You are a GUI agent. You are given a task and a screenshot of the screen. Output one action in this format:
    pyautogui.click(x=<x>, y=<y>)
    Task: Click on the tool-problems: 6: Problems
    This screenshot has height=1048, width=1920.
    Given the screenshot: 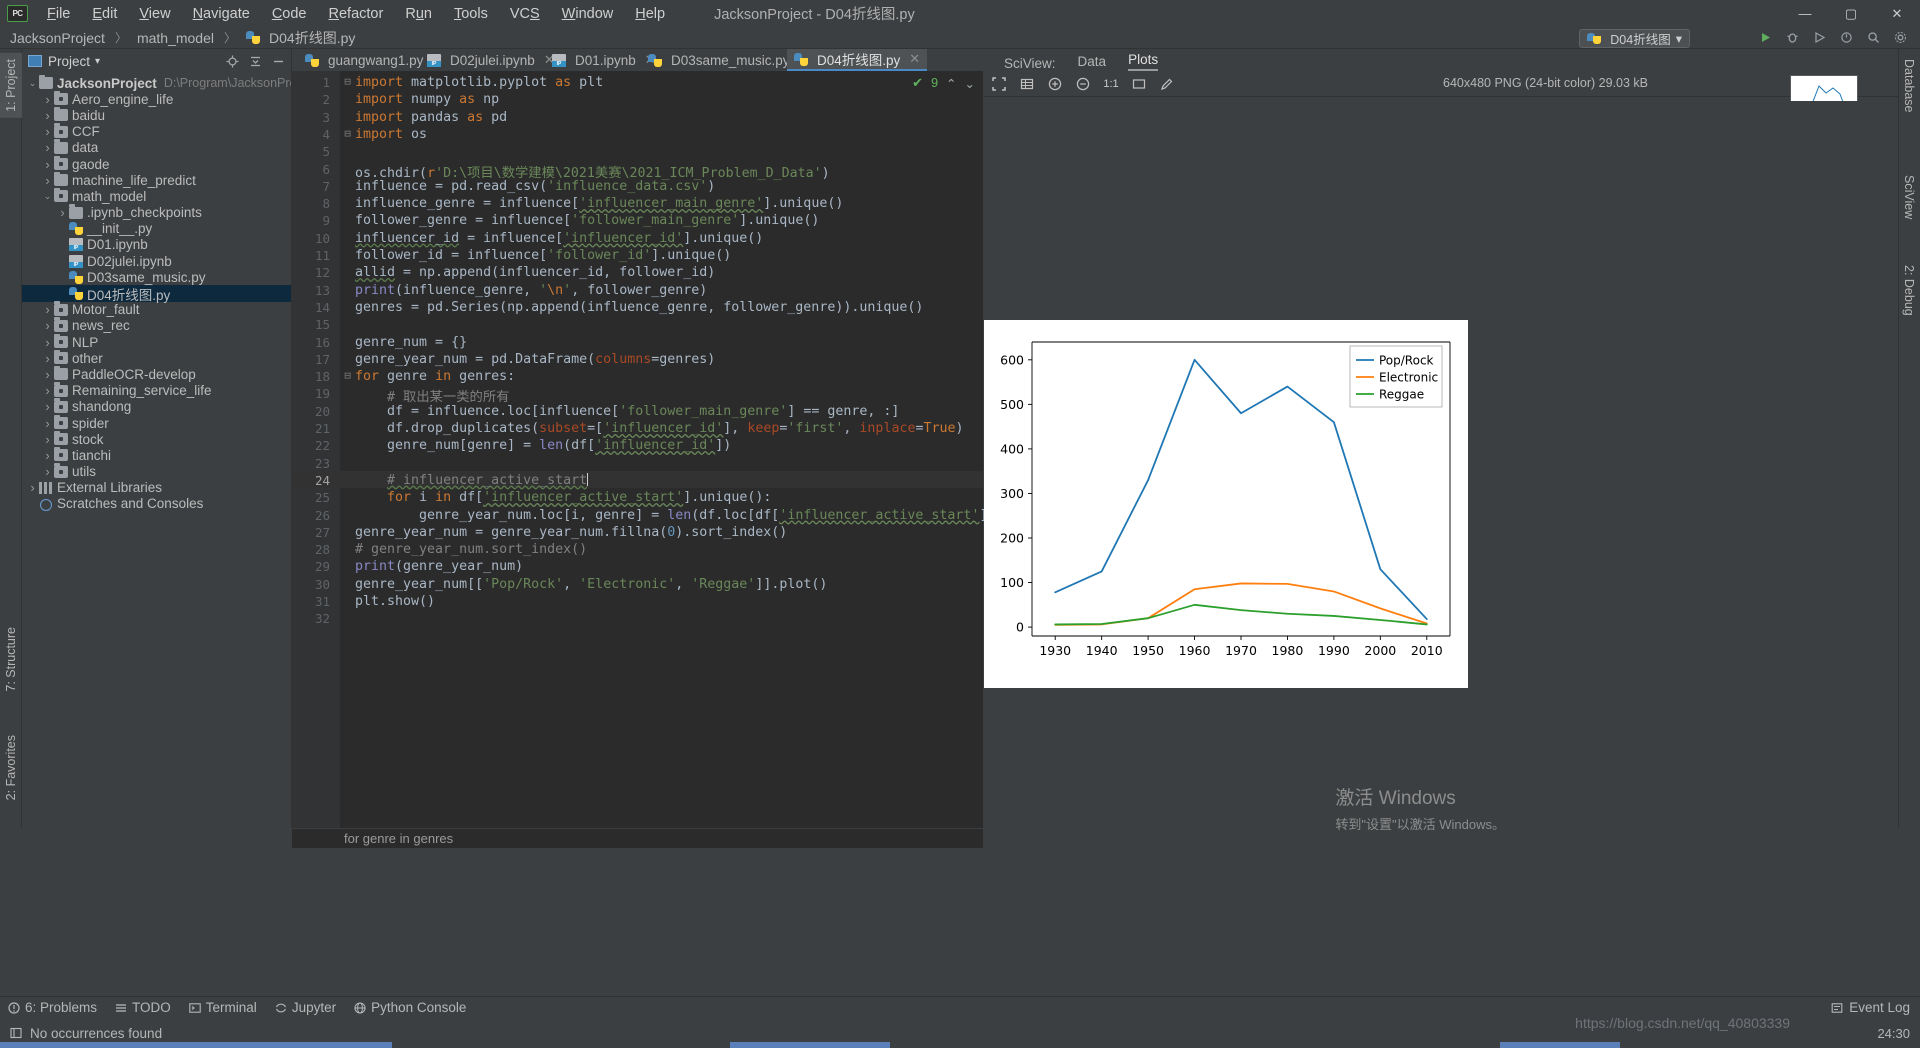 What is the action you would take?
    pyautogui.click(x=52, y=1007)
    